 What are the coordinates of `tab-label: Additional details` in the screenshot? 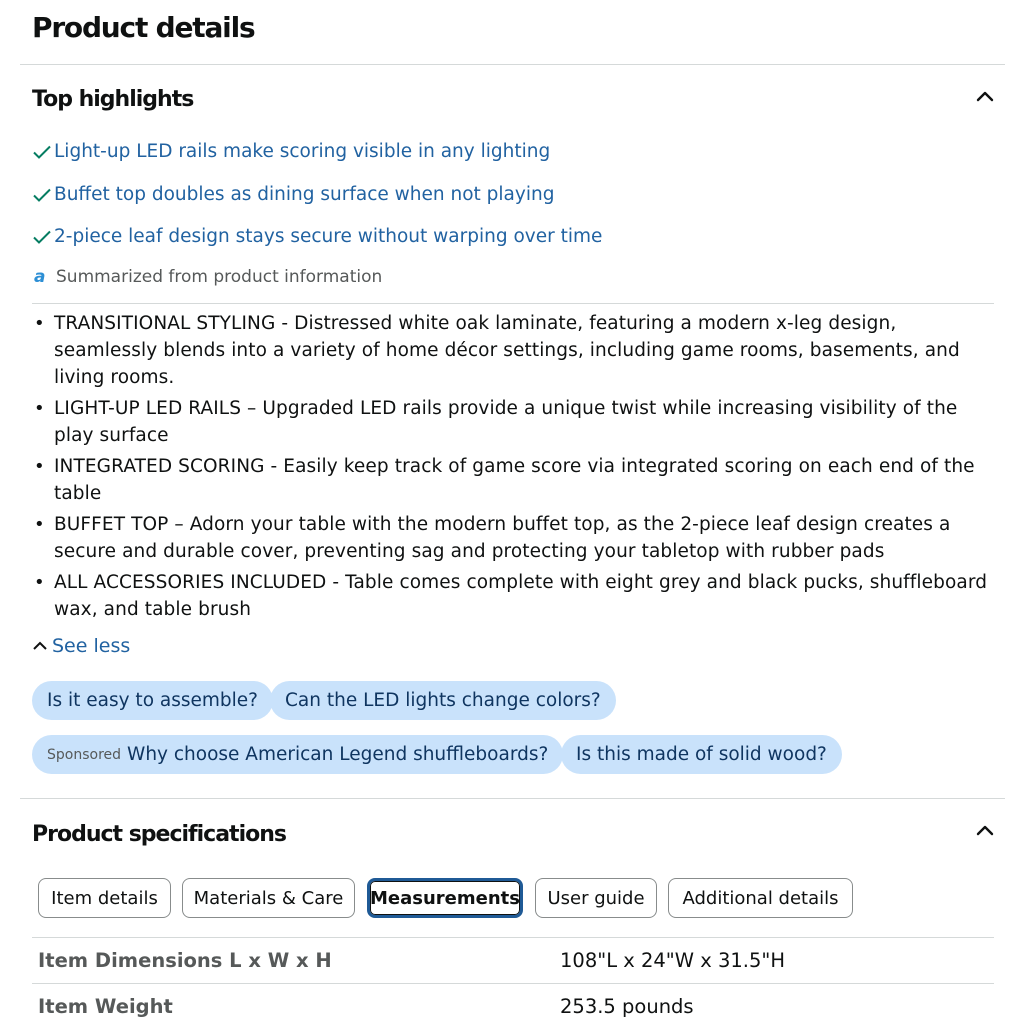 It's located at (760, 898).